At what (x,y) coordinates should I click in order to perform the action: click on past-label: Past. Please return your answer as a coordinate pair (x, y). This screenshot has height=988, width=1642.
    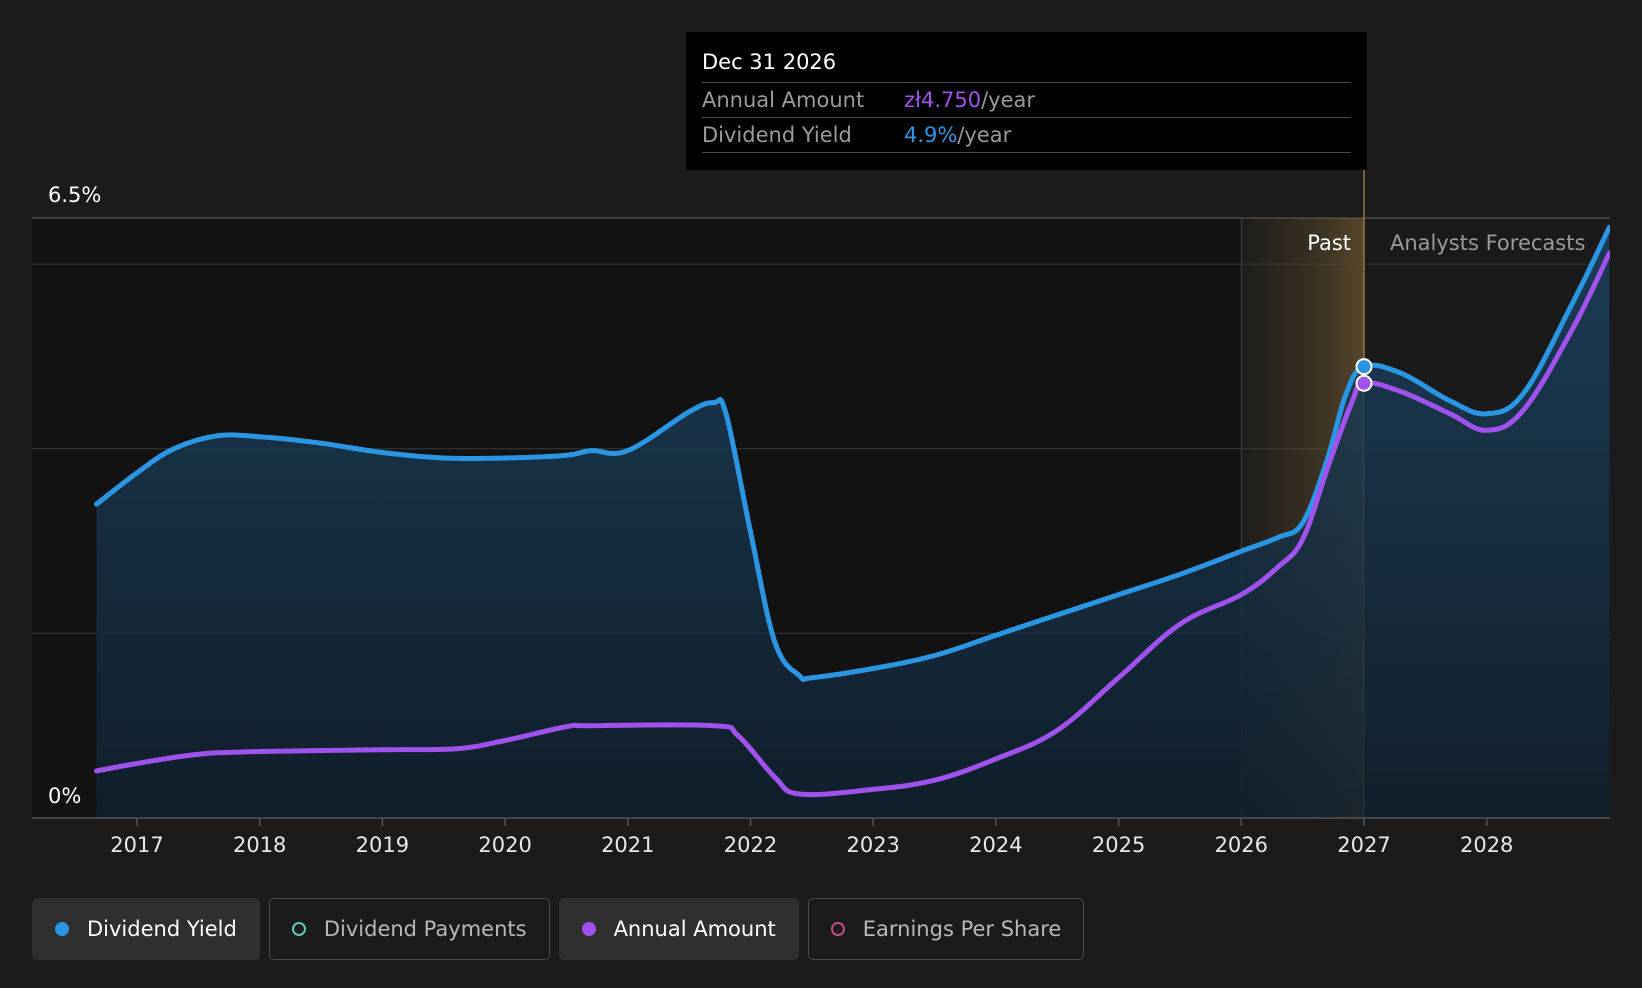
    Looking at the image, I should click on (1329, 243).